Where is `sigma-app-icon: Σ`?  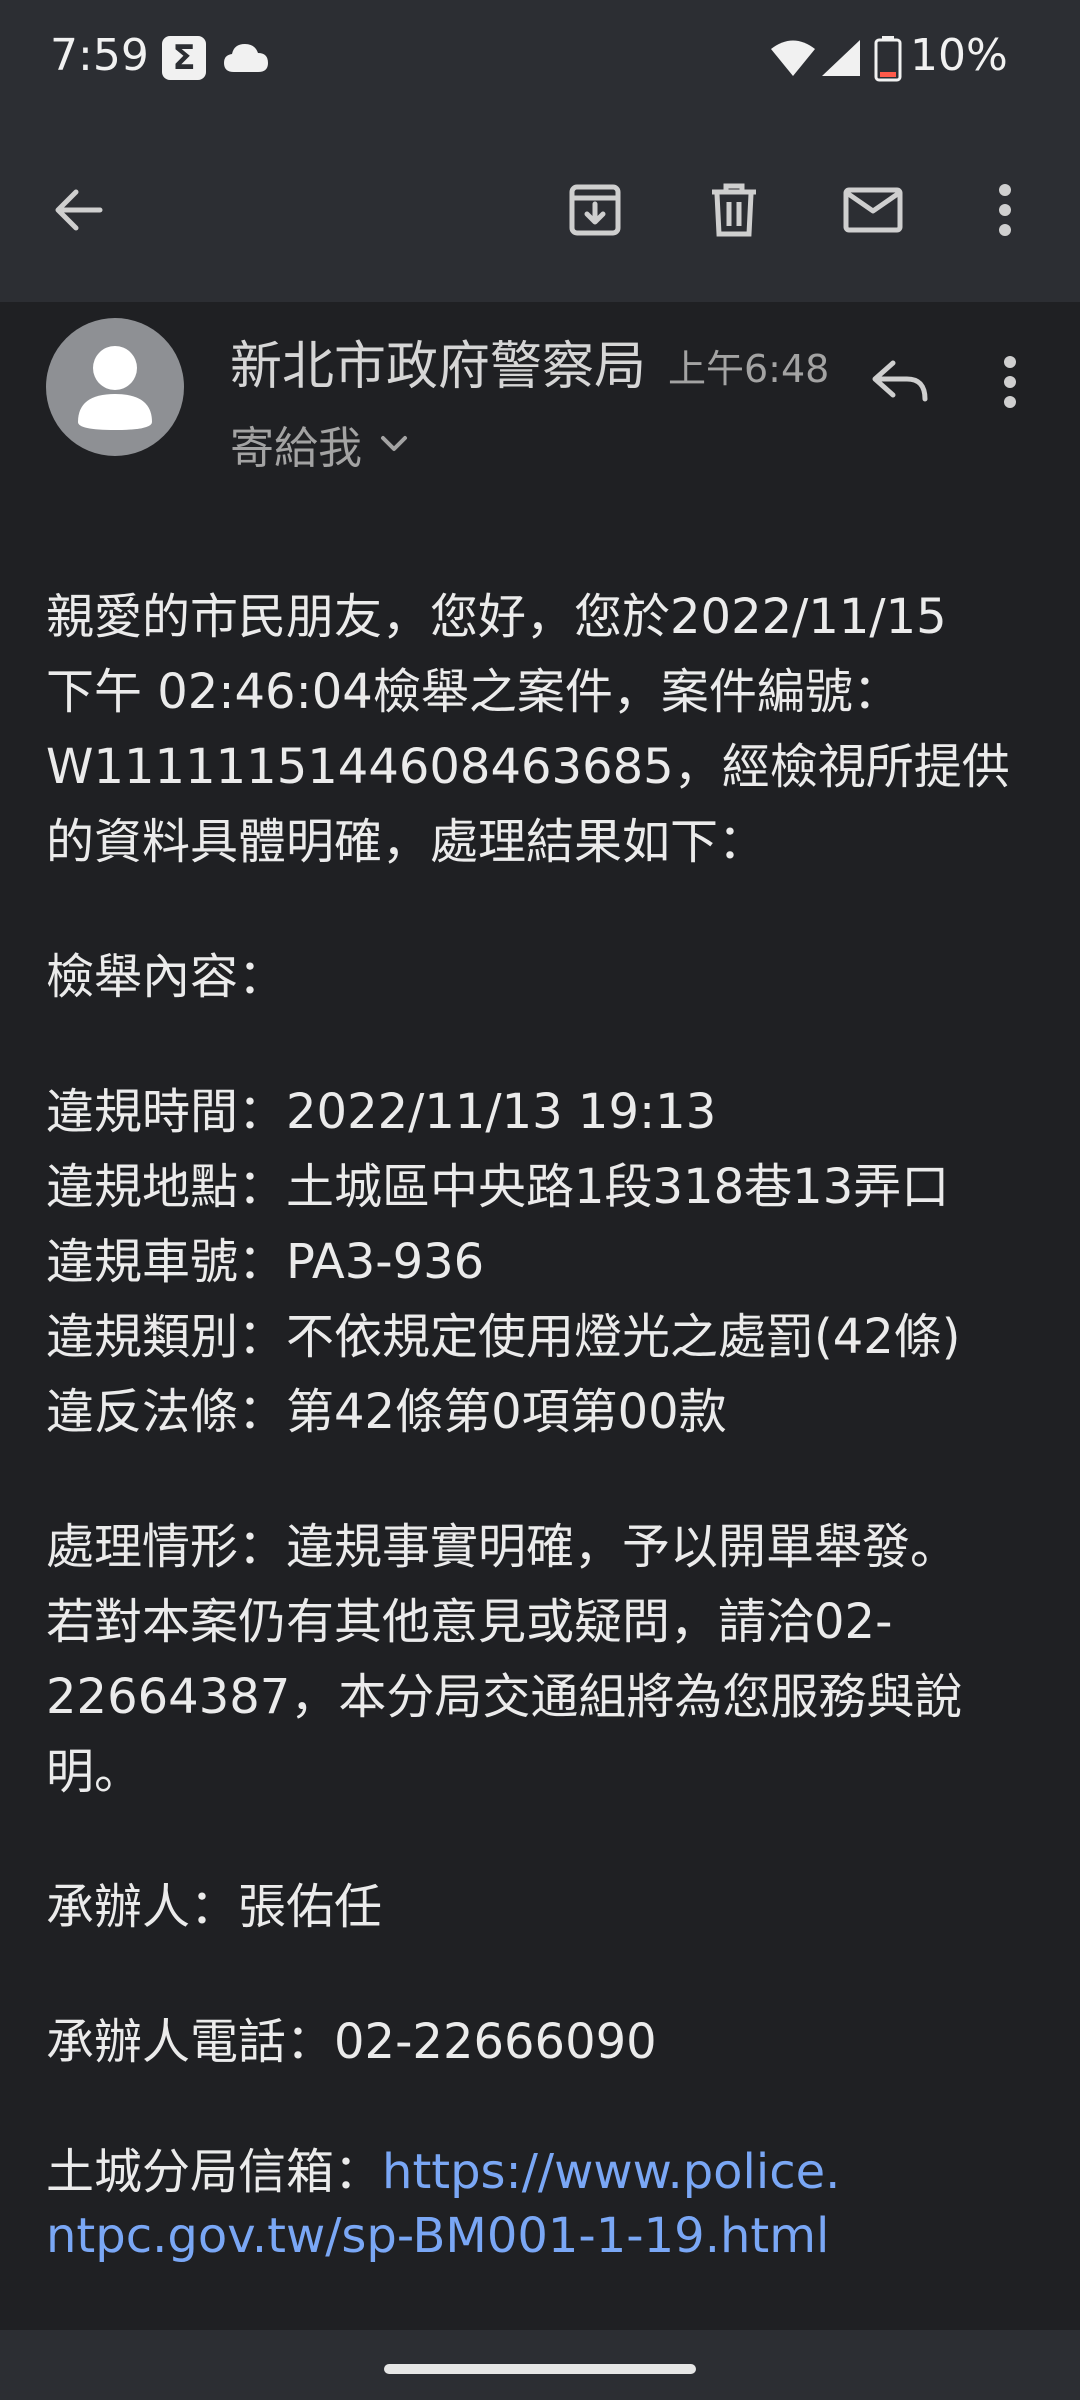 sigma-app-icon: Σ is located at coordinates (184, 58).